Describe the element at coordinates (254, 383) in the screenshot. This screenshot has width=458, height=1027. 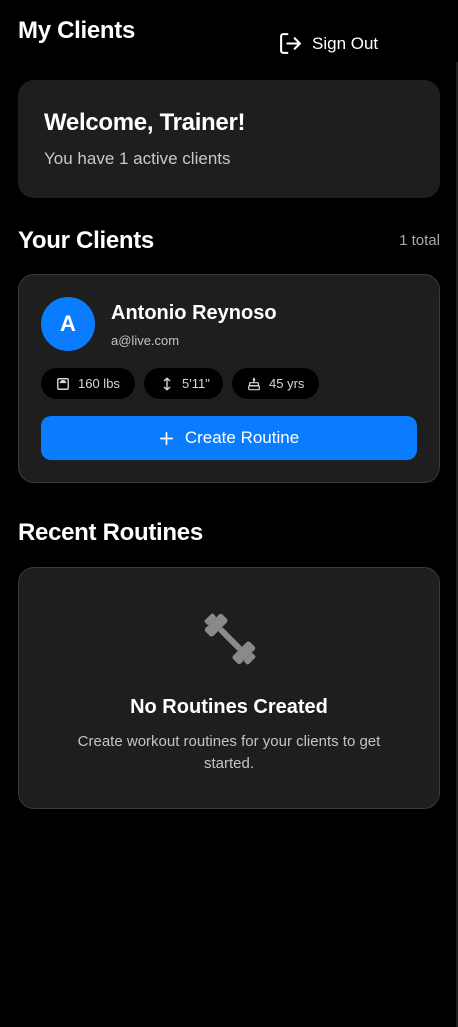
I see `cake-icon` at that location.